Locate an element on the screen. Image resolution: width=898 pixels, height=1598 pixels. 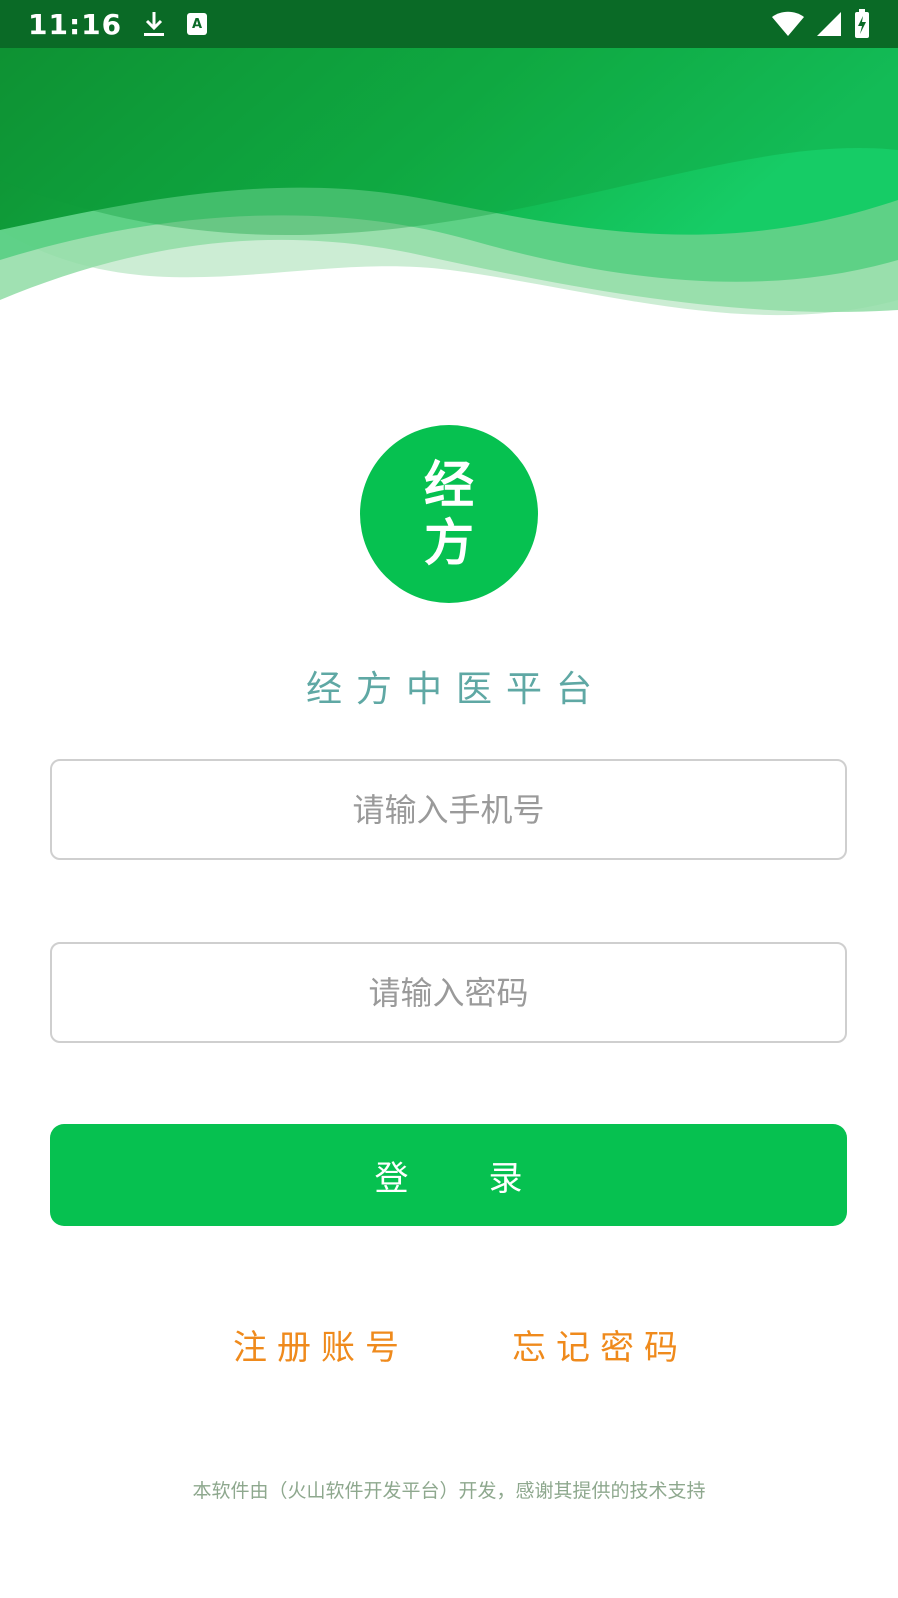
download-icon is located at coordinates (154, 24).